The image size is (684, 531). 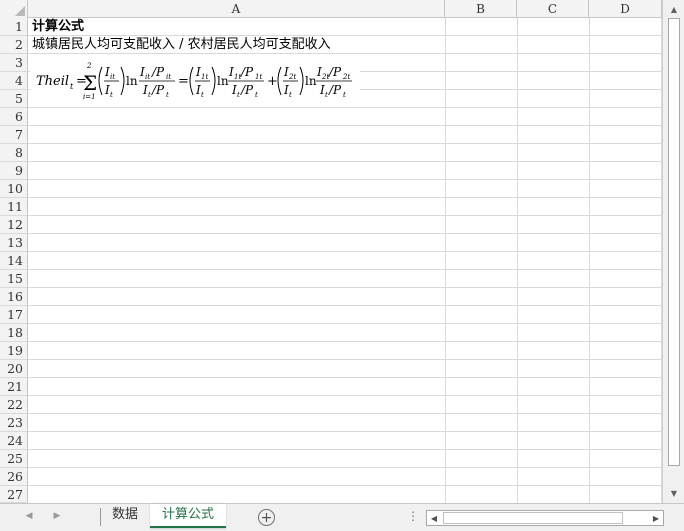 What do you see at coordinates (14, 261) in the screenshot?
I see `row-header-14: 14` at bounding box center [14, 261].